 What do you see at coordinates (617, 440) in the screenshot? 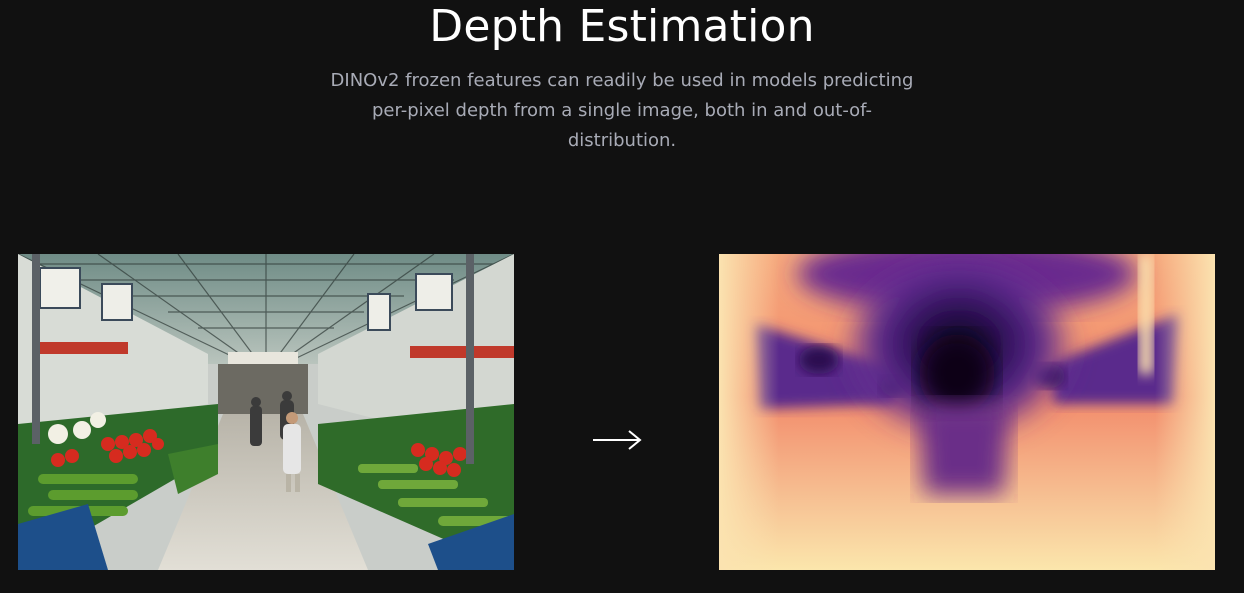
I see `arrow-right-icon` at bounding box center [617, 440].